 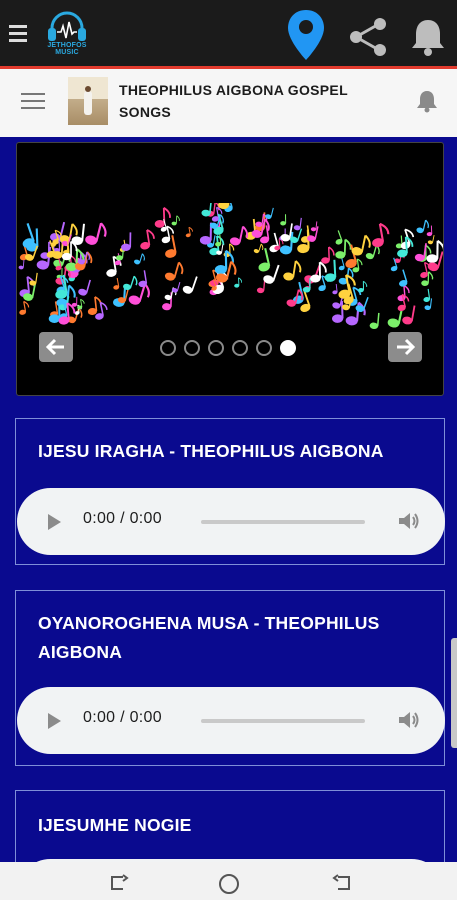 I want to click on hamburger-icon, so click(x=18, y=35).